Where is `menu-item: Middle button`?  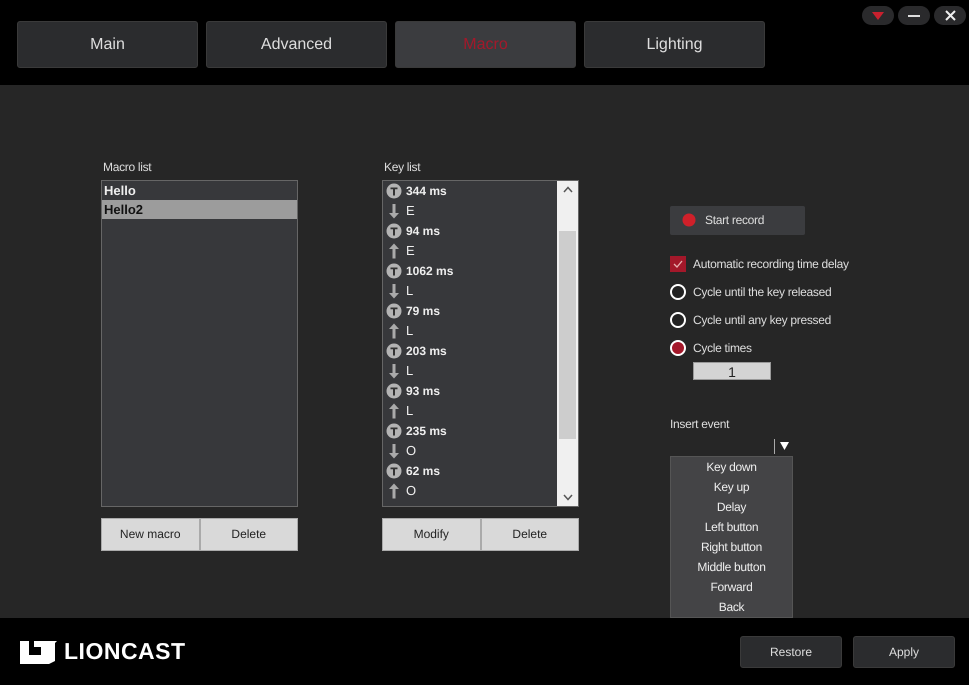
menu-item: Middle button is located at coordinates (731, 566).